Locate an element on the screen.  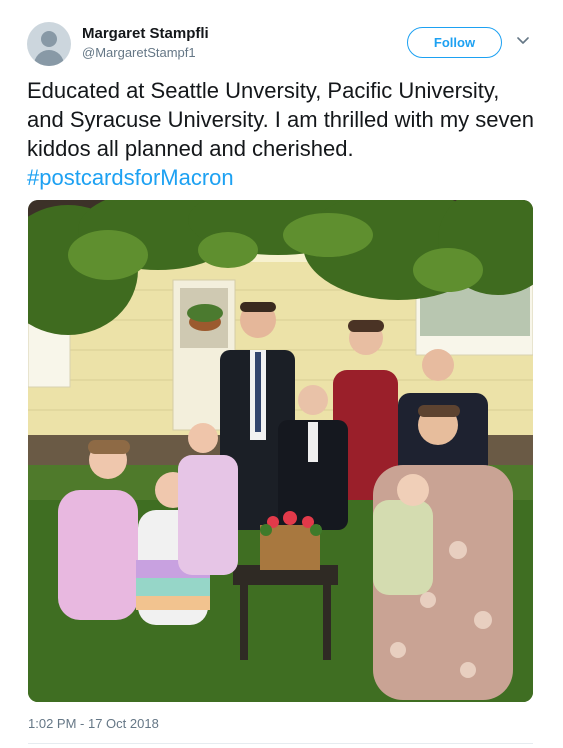
avatar-head is located at coordinates (49, 39).